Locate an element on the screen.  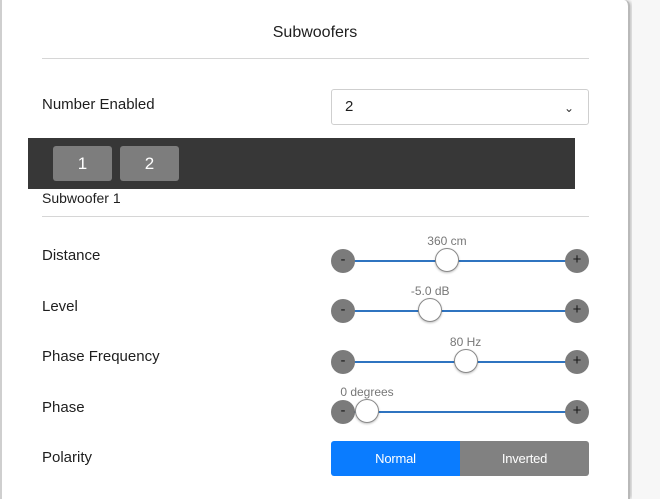
window-left-edge is located at coordinates (1, 249).